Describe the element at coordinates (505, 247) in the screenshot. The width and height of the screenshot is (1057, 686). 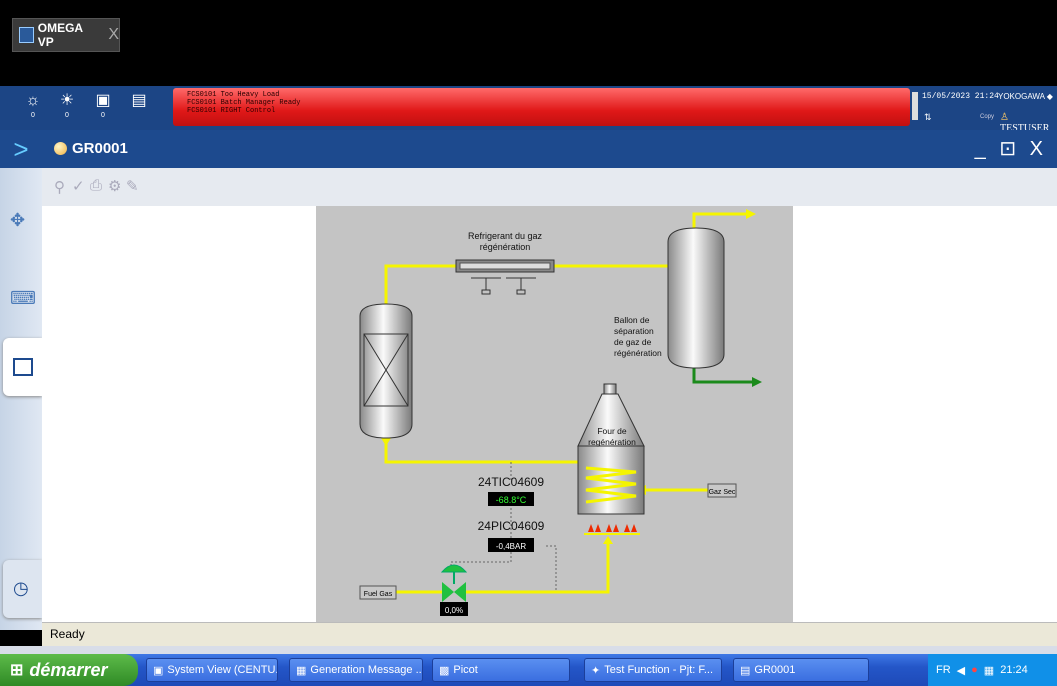
I see `cooler-label-2: régénération` at that location.